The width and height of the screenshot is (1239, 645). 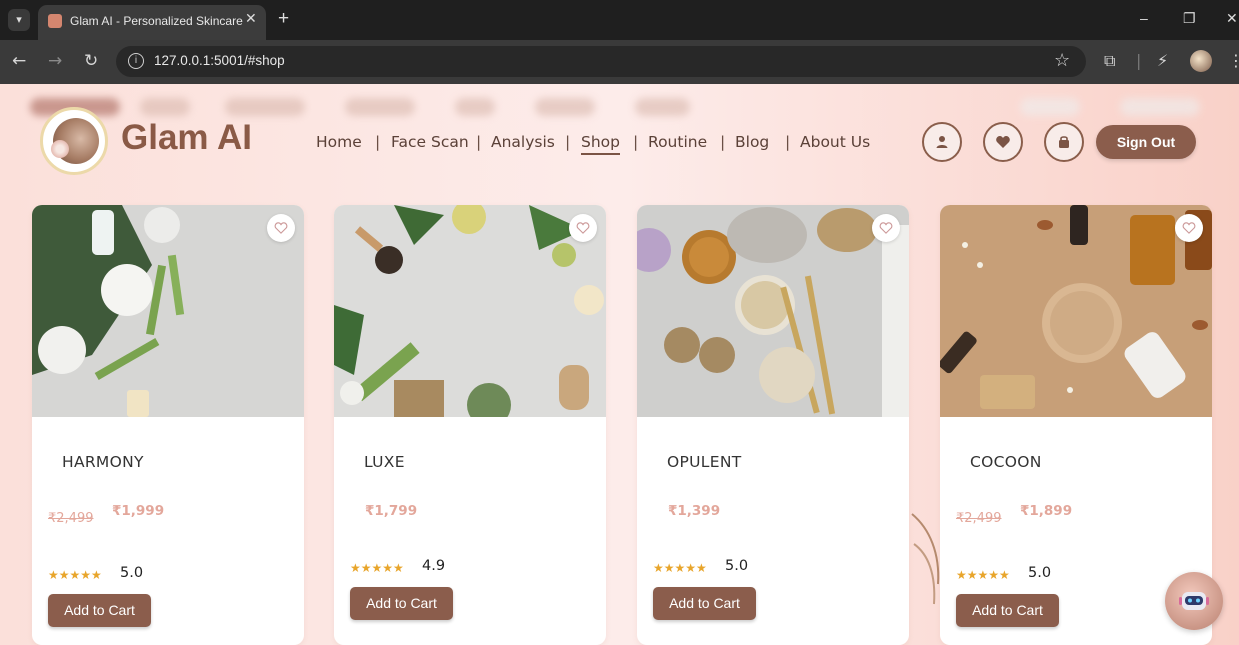 What do you see at coordinates (523, 142) in the screenshot?
I see `nav-analysis: Analysis` at bounding box center [523, 142].